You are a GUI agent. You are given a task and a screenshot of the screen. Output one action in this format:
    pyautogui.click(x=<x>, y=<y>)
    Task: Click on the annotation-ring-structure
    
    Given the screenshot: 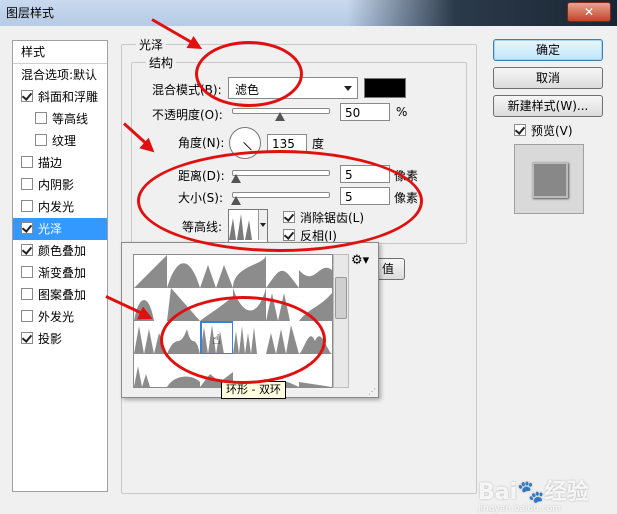 What is the action you would take?
    pyautogui.click(x=280, y=201)
    